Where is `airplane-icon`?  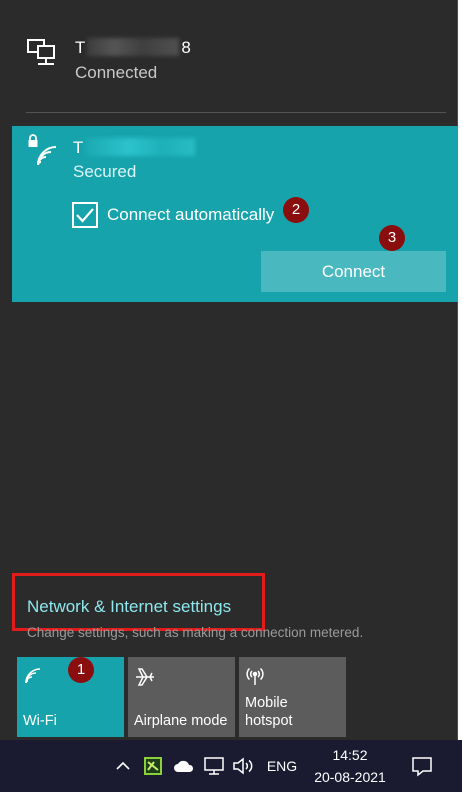
airplane-icon is located at coordinates (145, 679).